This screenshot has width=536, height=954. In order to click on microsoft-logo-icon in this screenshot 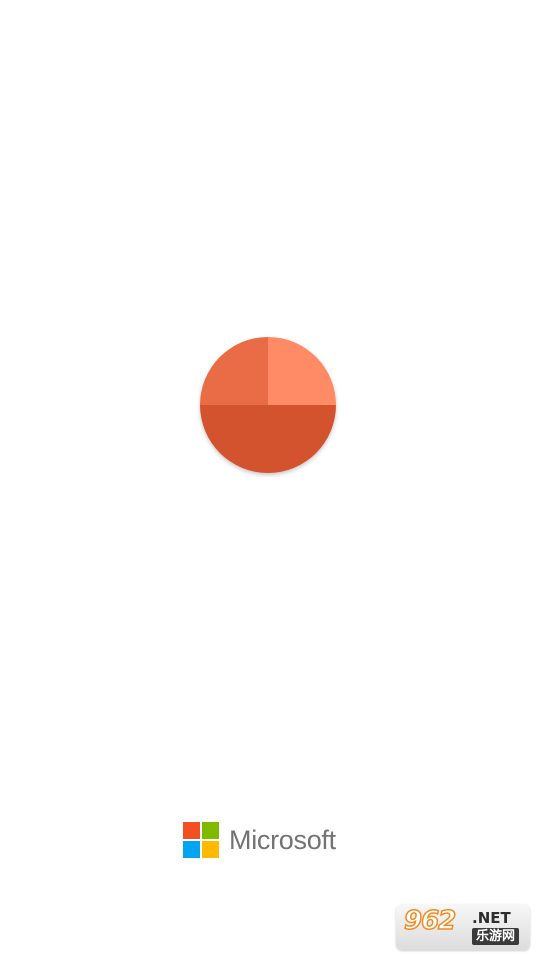, I will do `click(201, 840)`.